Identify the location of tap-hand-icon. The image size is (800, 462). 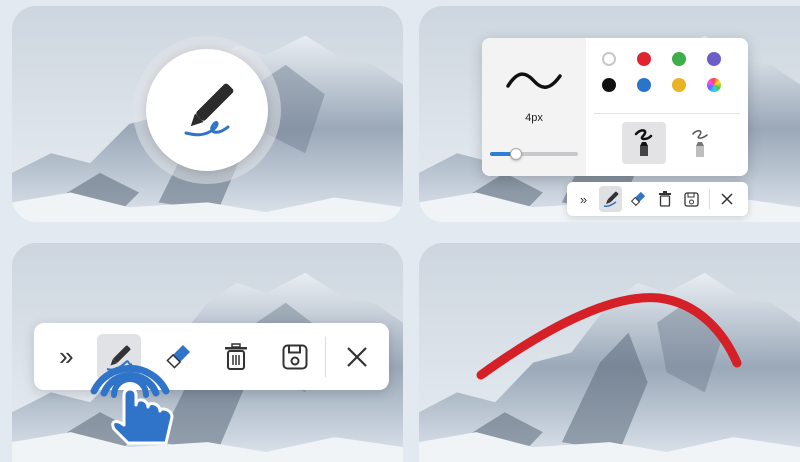
(132, 405).